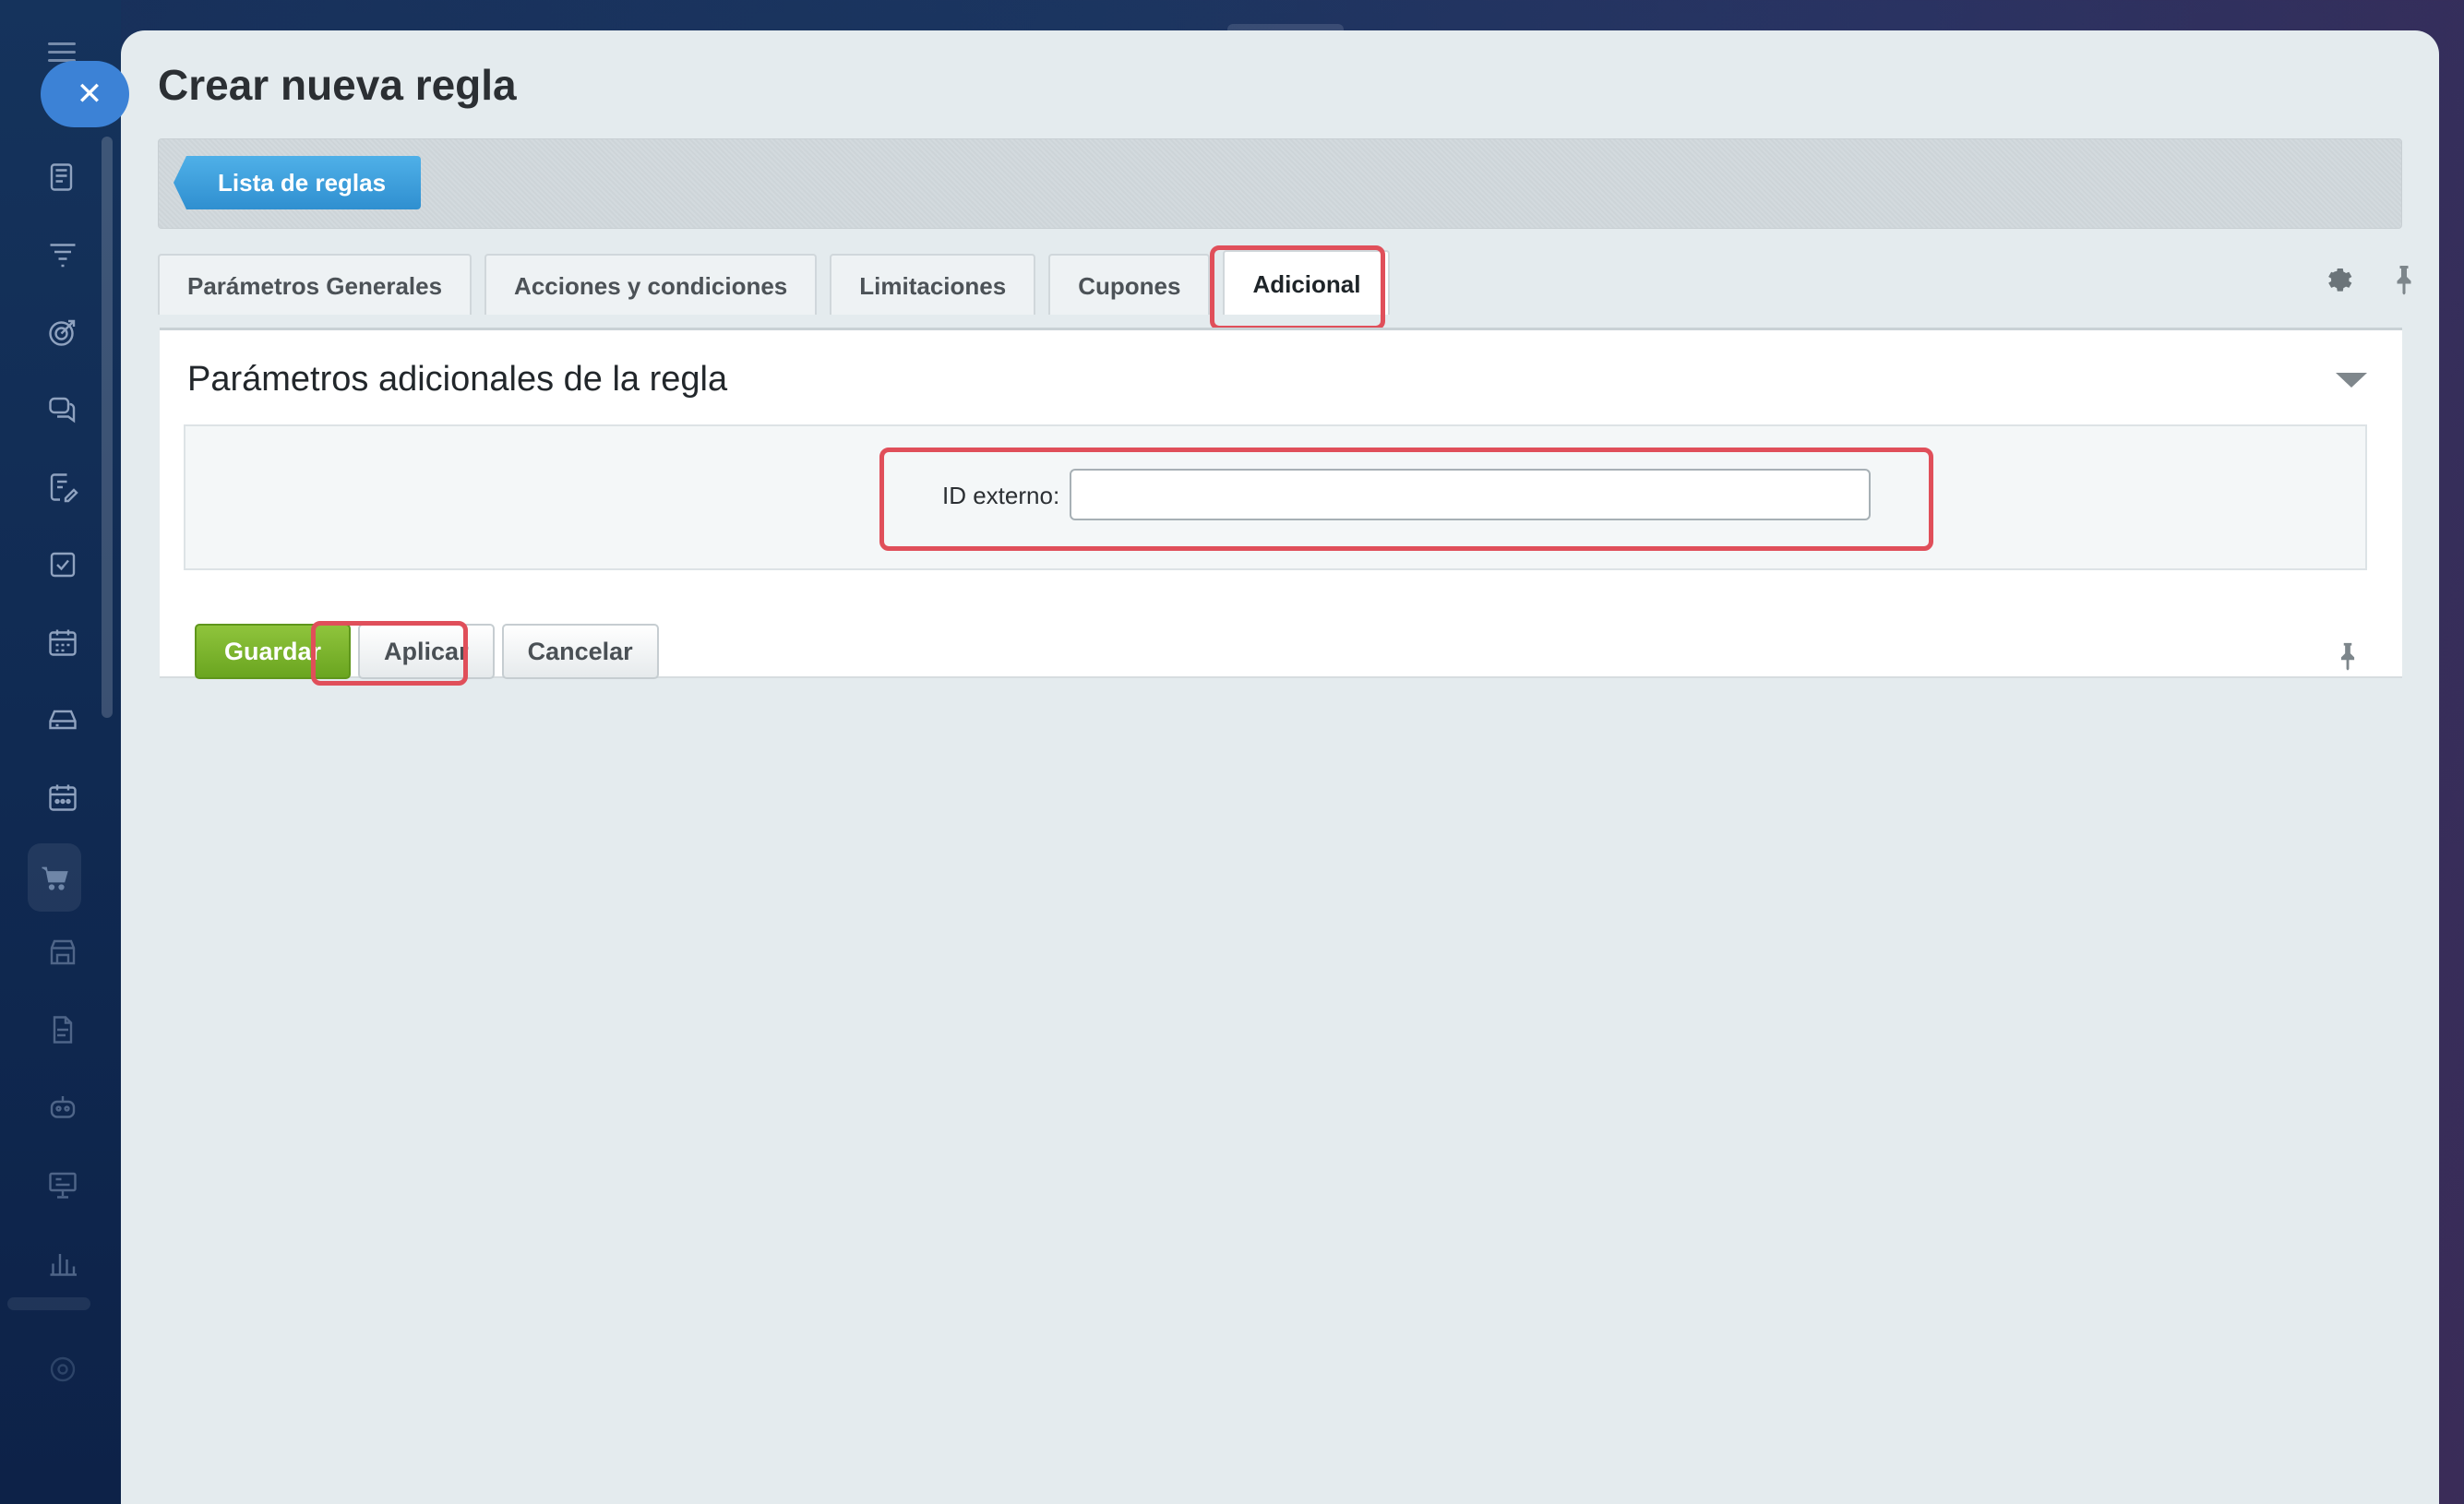 The image size is (2464, 1504). I want to click on tab-additional: Adicional, so click(1307, 282).